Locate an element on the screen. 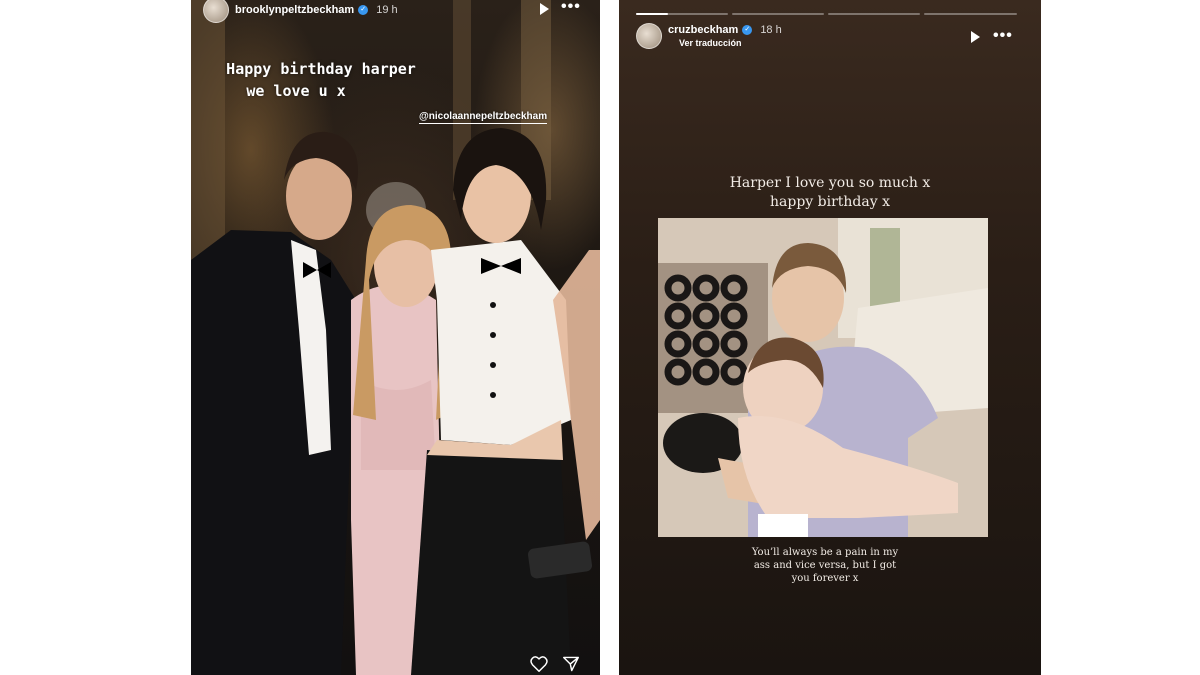 This screenshot has width=1200, height=675. timestamp: 18 h is located at coordinates (771, 30).